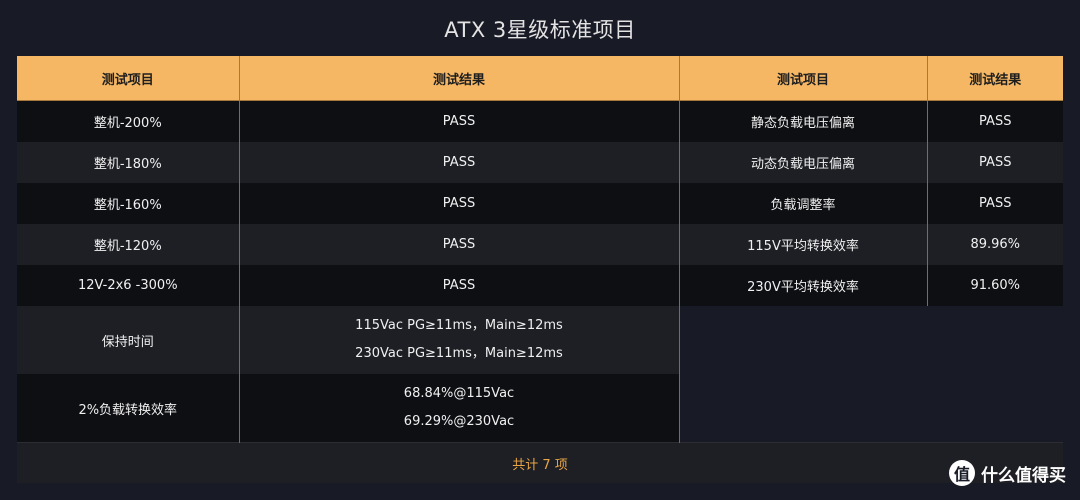  What do you see at coordinates (995, 78) in the screenshot?
I see `column-header-test-result-2: 测试结果` at bounding box center [995, 78].